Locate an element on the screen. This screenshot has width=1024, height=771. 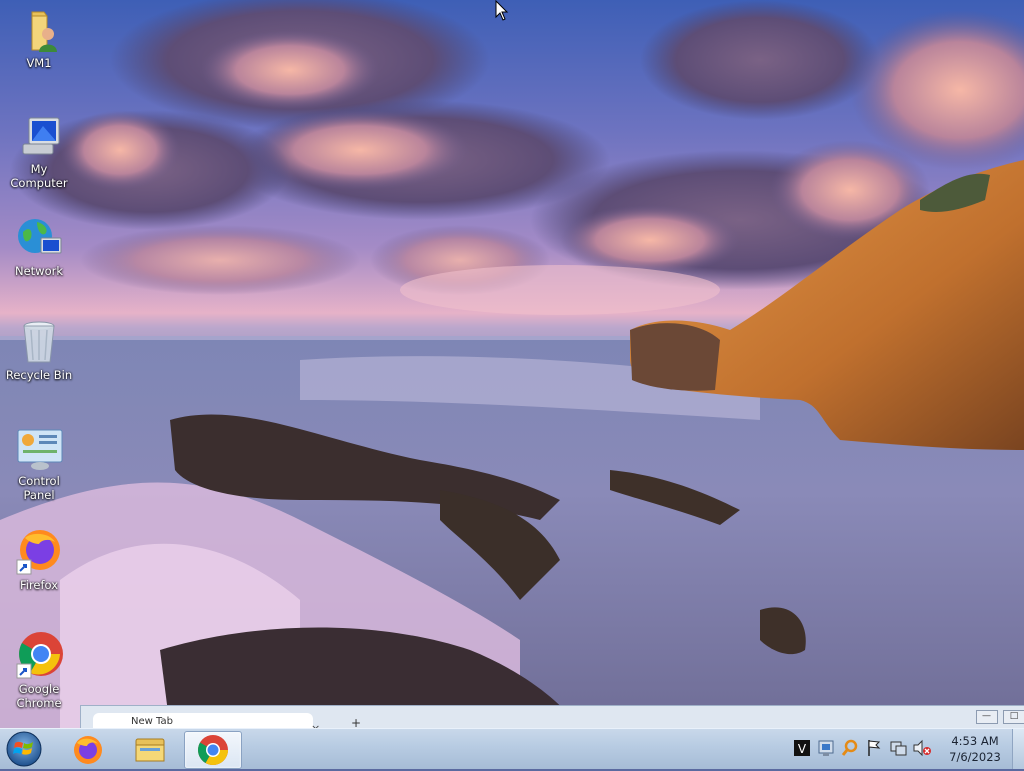
taskbar-clock: 4:53 AM 7/6/2023 is located at coordinates (975, 749).